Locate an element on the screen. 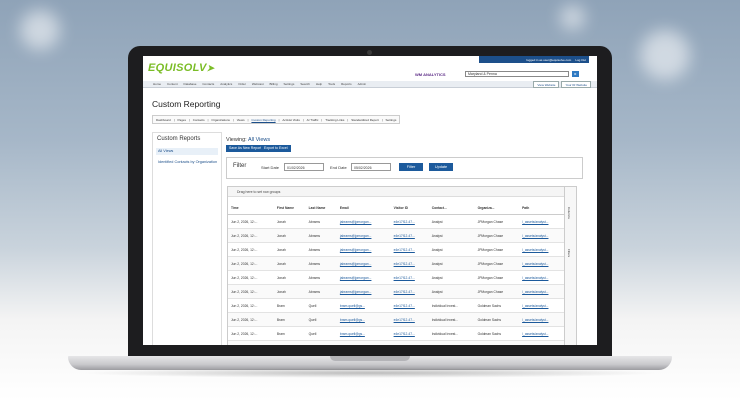 This screenshot has width=740, height=400. report-item-all-views: All Views is located at coordinates (187, 151).